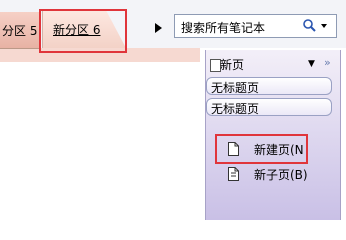 Image resolution: width=346 pixels, height=240 pixels. I want to click on new-page-row: 新页 ▼ », so click(273, 63).